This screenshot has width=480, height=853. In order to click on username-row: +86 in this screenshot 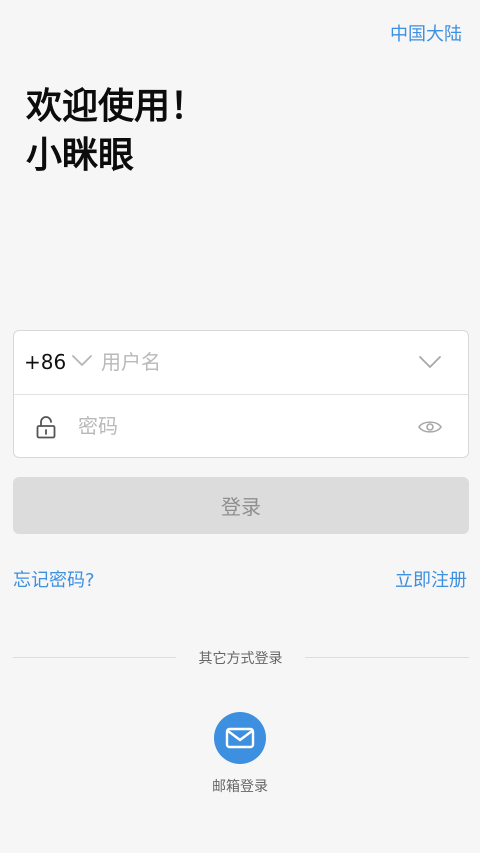, I will do `click(241, 362)`.